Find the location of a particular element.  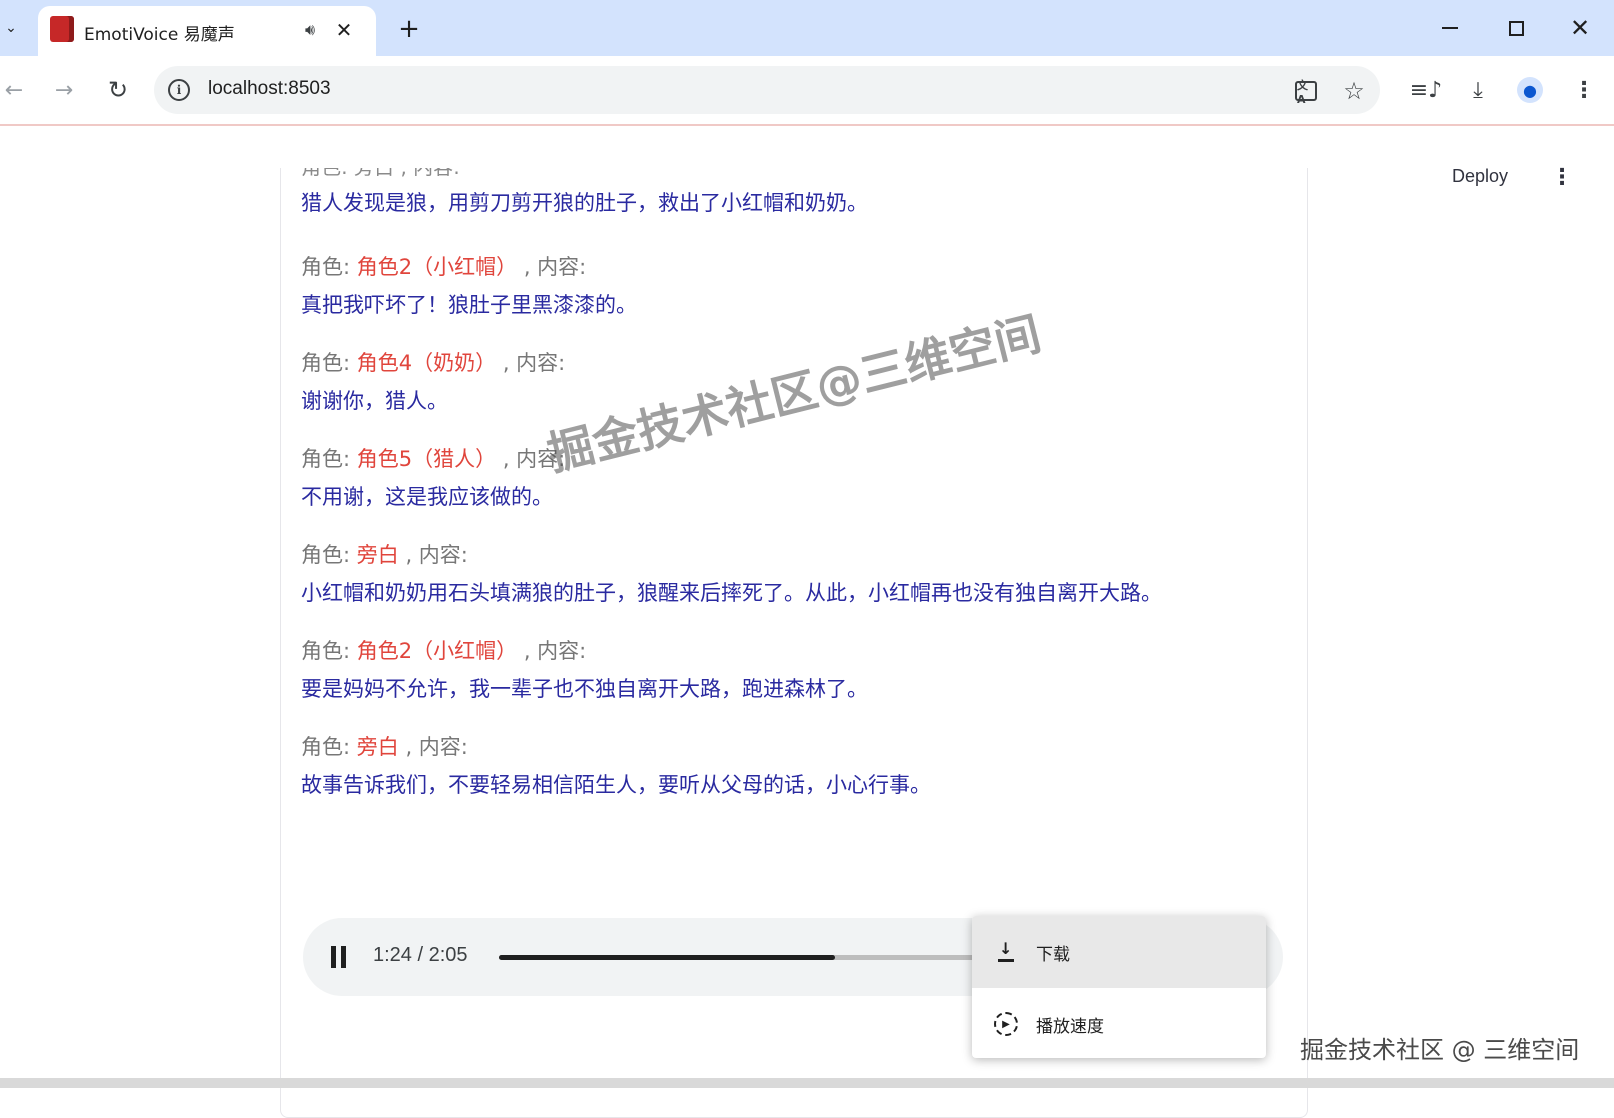

script-entry: 角色: 角色5（猎人） , 内容: 不用谢，这是我应该做的。 is located at coordinates (801, 488).